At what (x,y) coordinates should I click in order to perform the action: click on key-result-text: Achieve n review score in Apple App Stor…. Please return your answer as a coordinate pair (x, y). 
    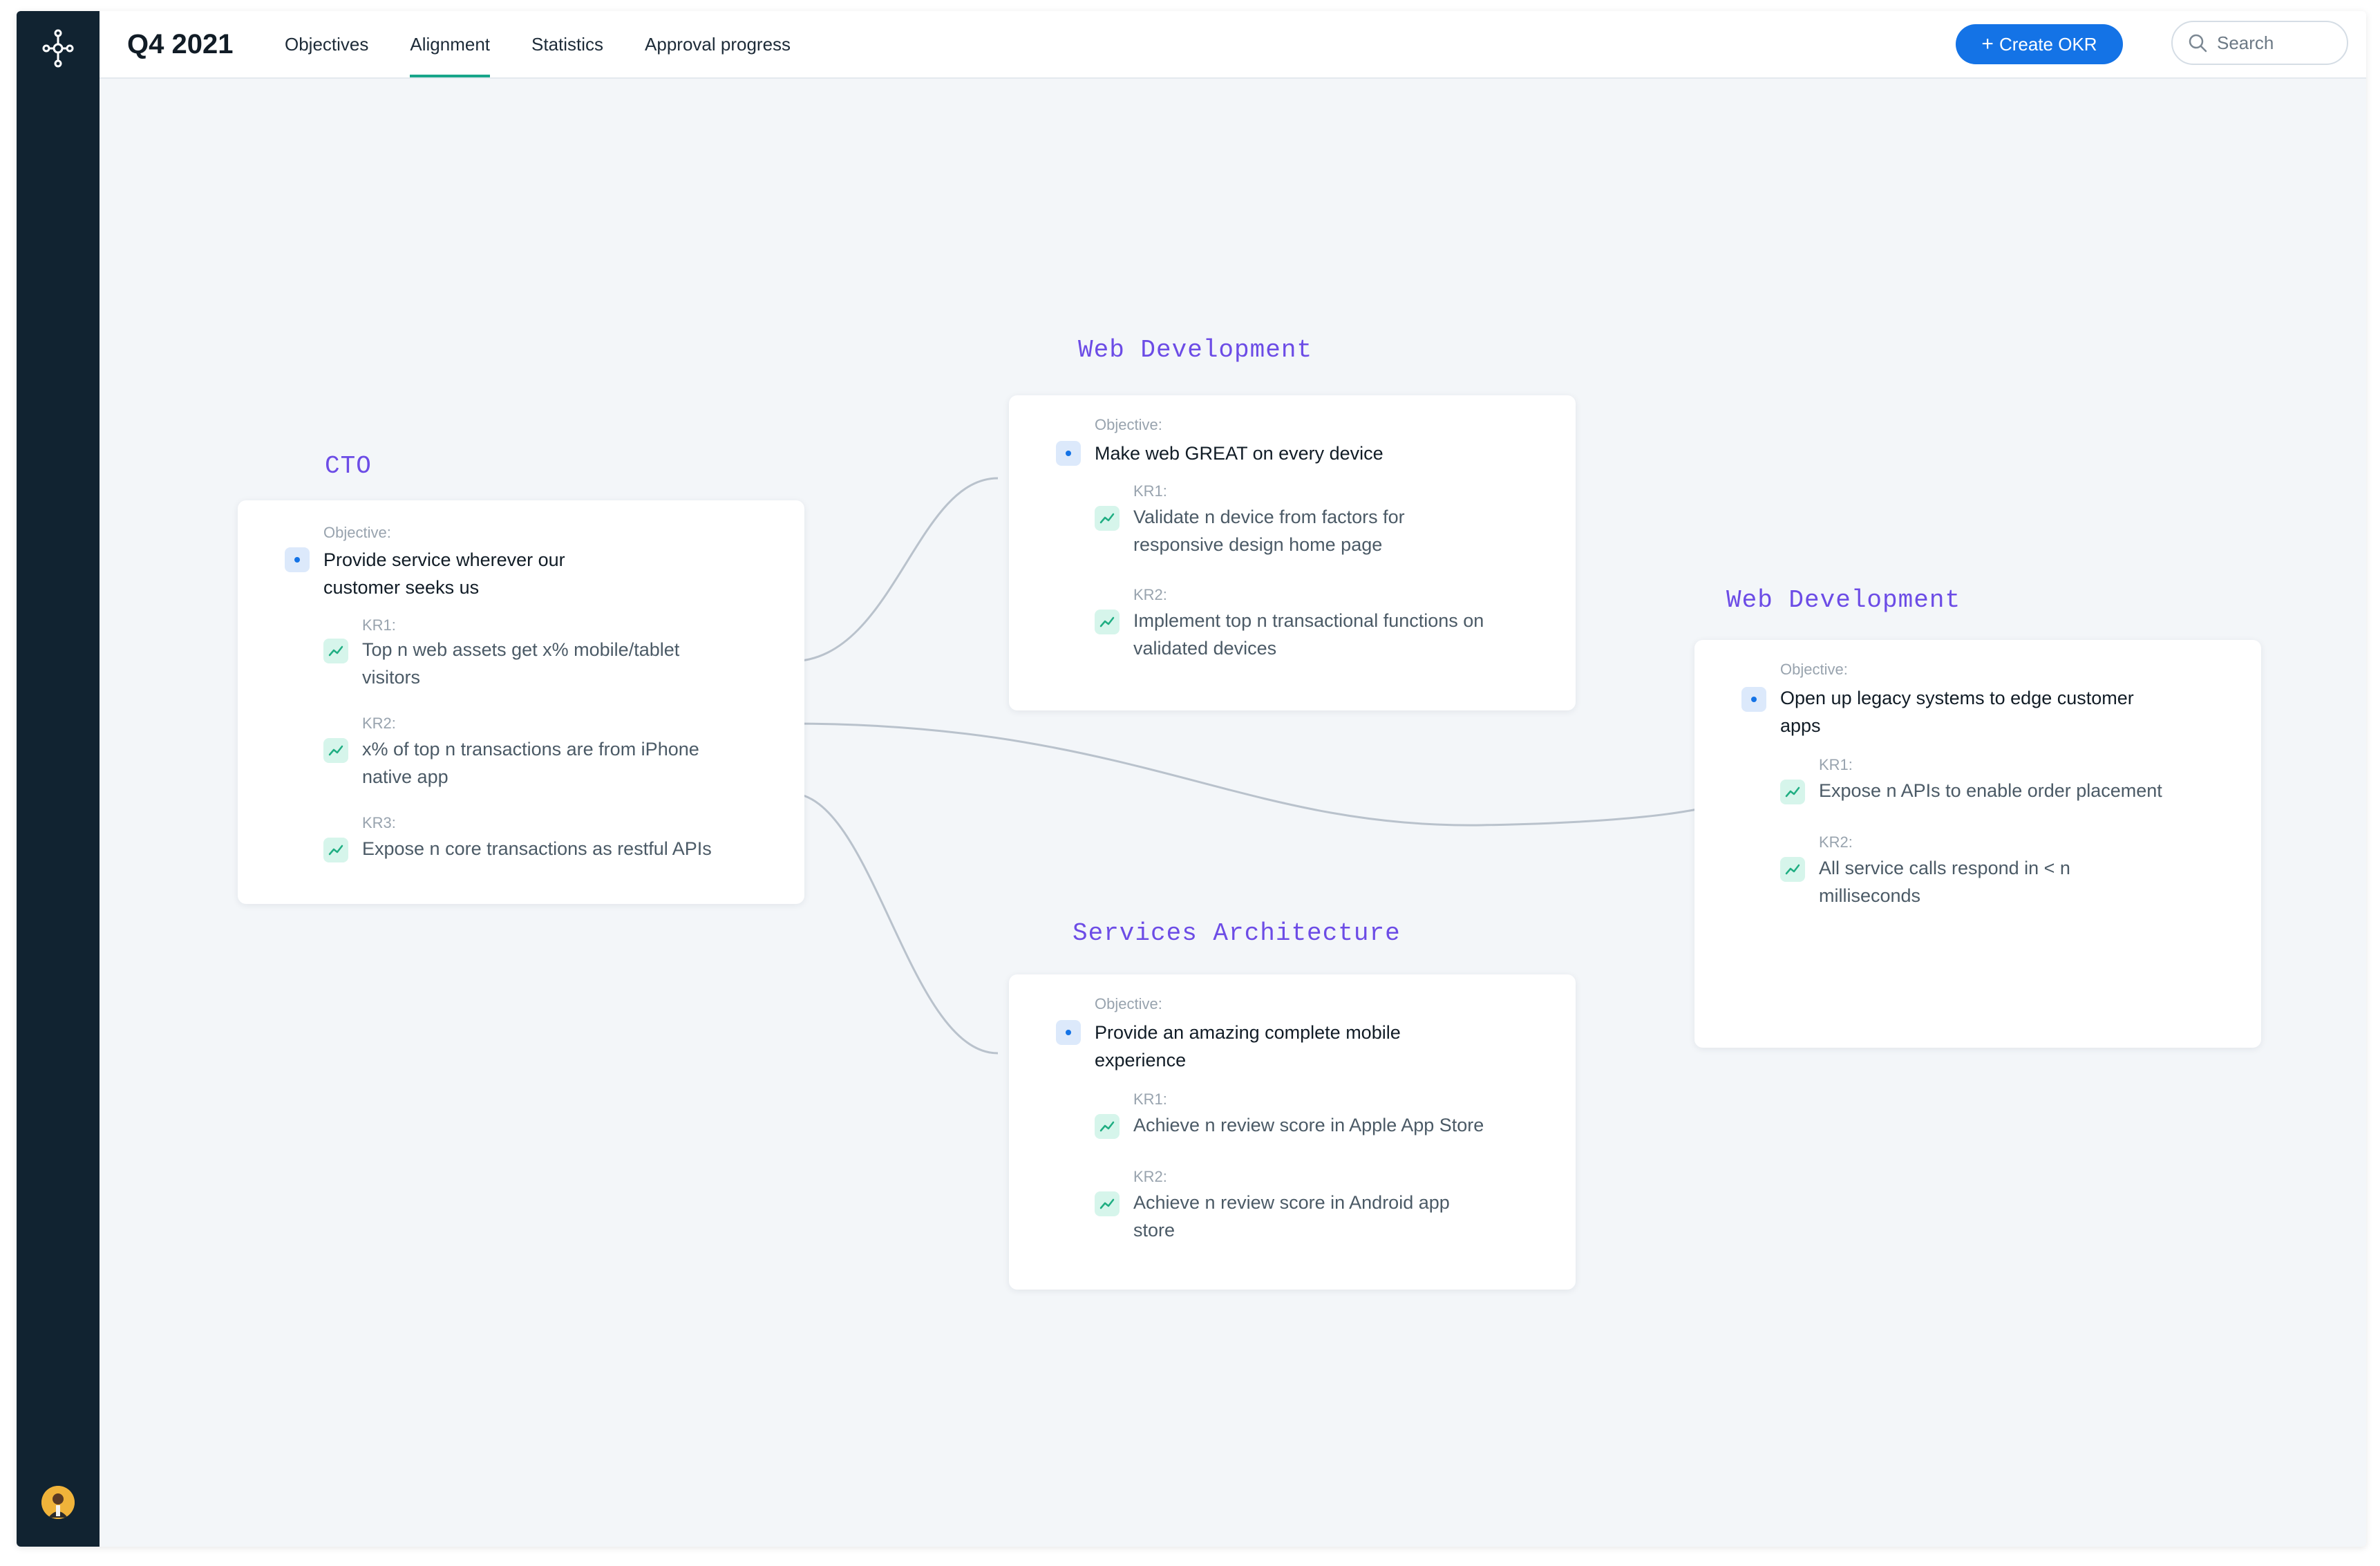
    Looking at the image, I should click on (1308, 1125).